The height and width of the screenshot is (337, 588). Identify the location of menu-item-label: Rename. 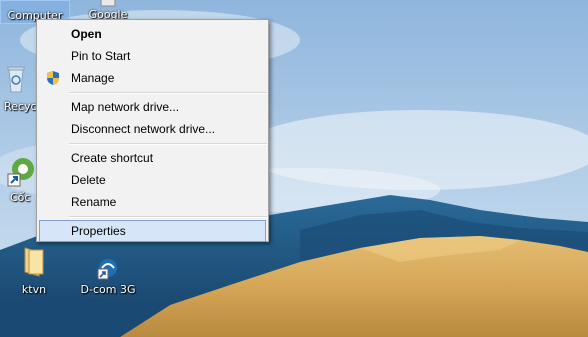
(94, 202).